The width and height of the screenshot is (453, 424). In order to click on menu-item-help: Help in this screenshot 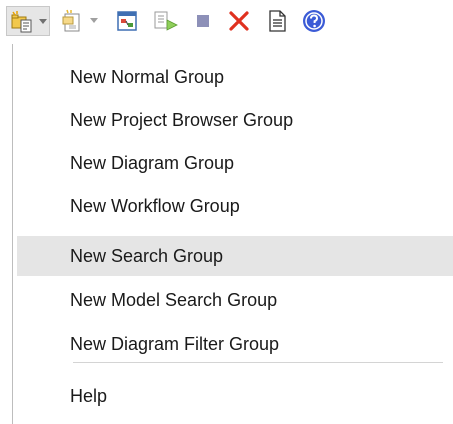, I will do `click(235, 396)`.